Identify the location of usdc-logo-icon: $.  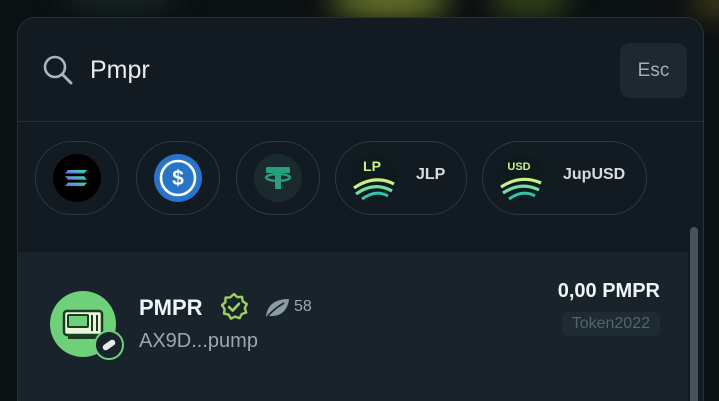
(178, 178).